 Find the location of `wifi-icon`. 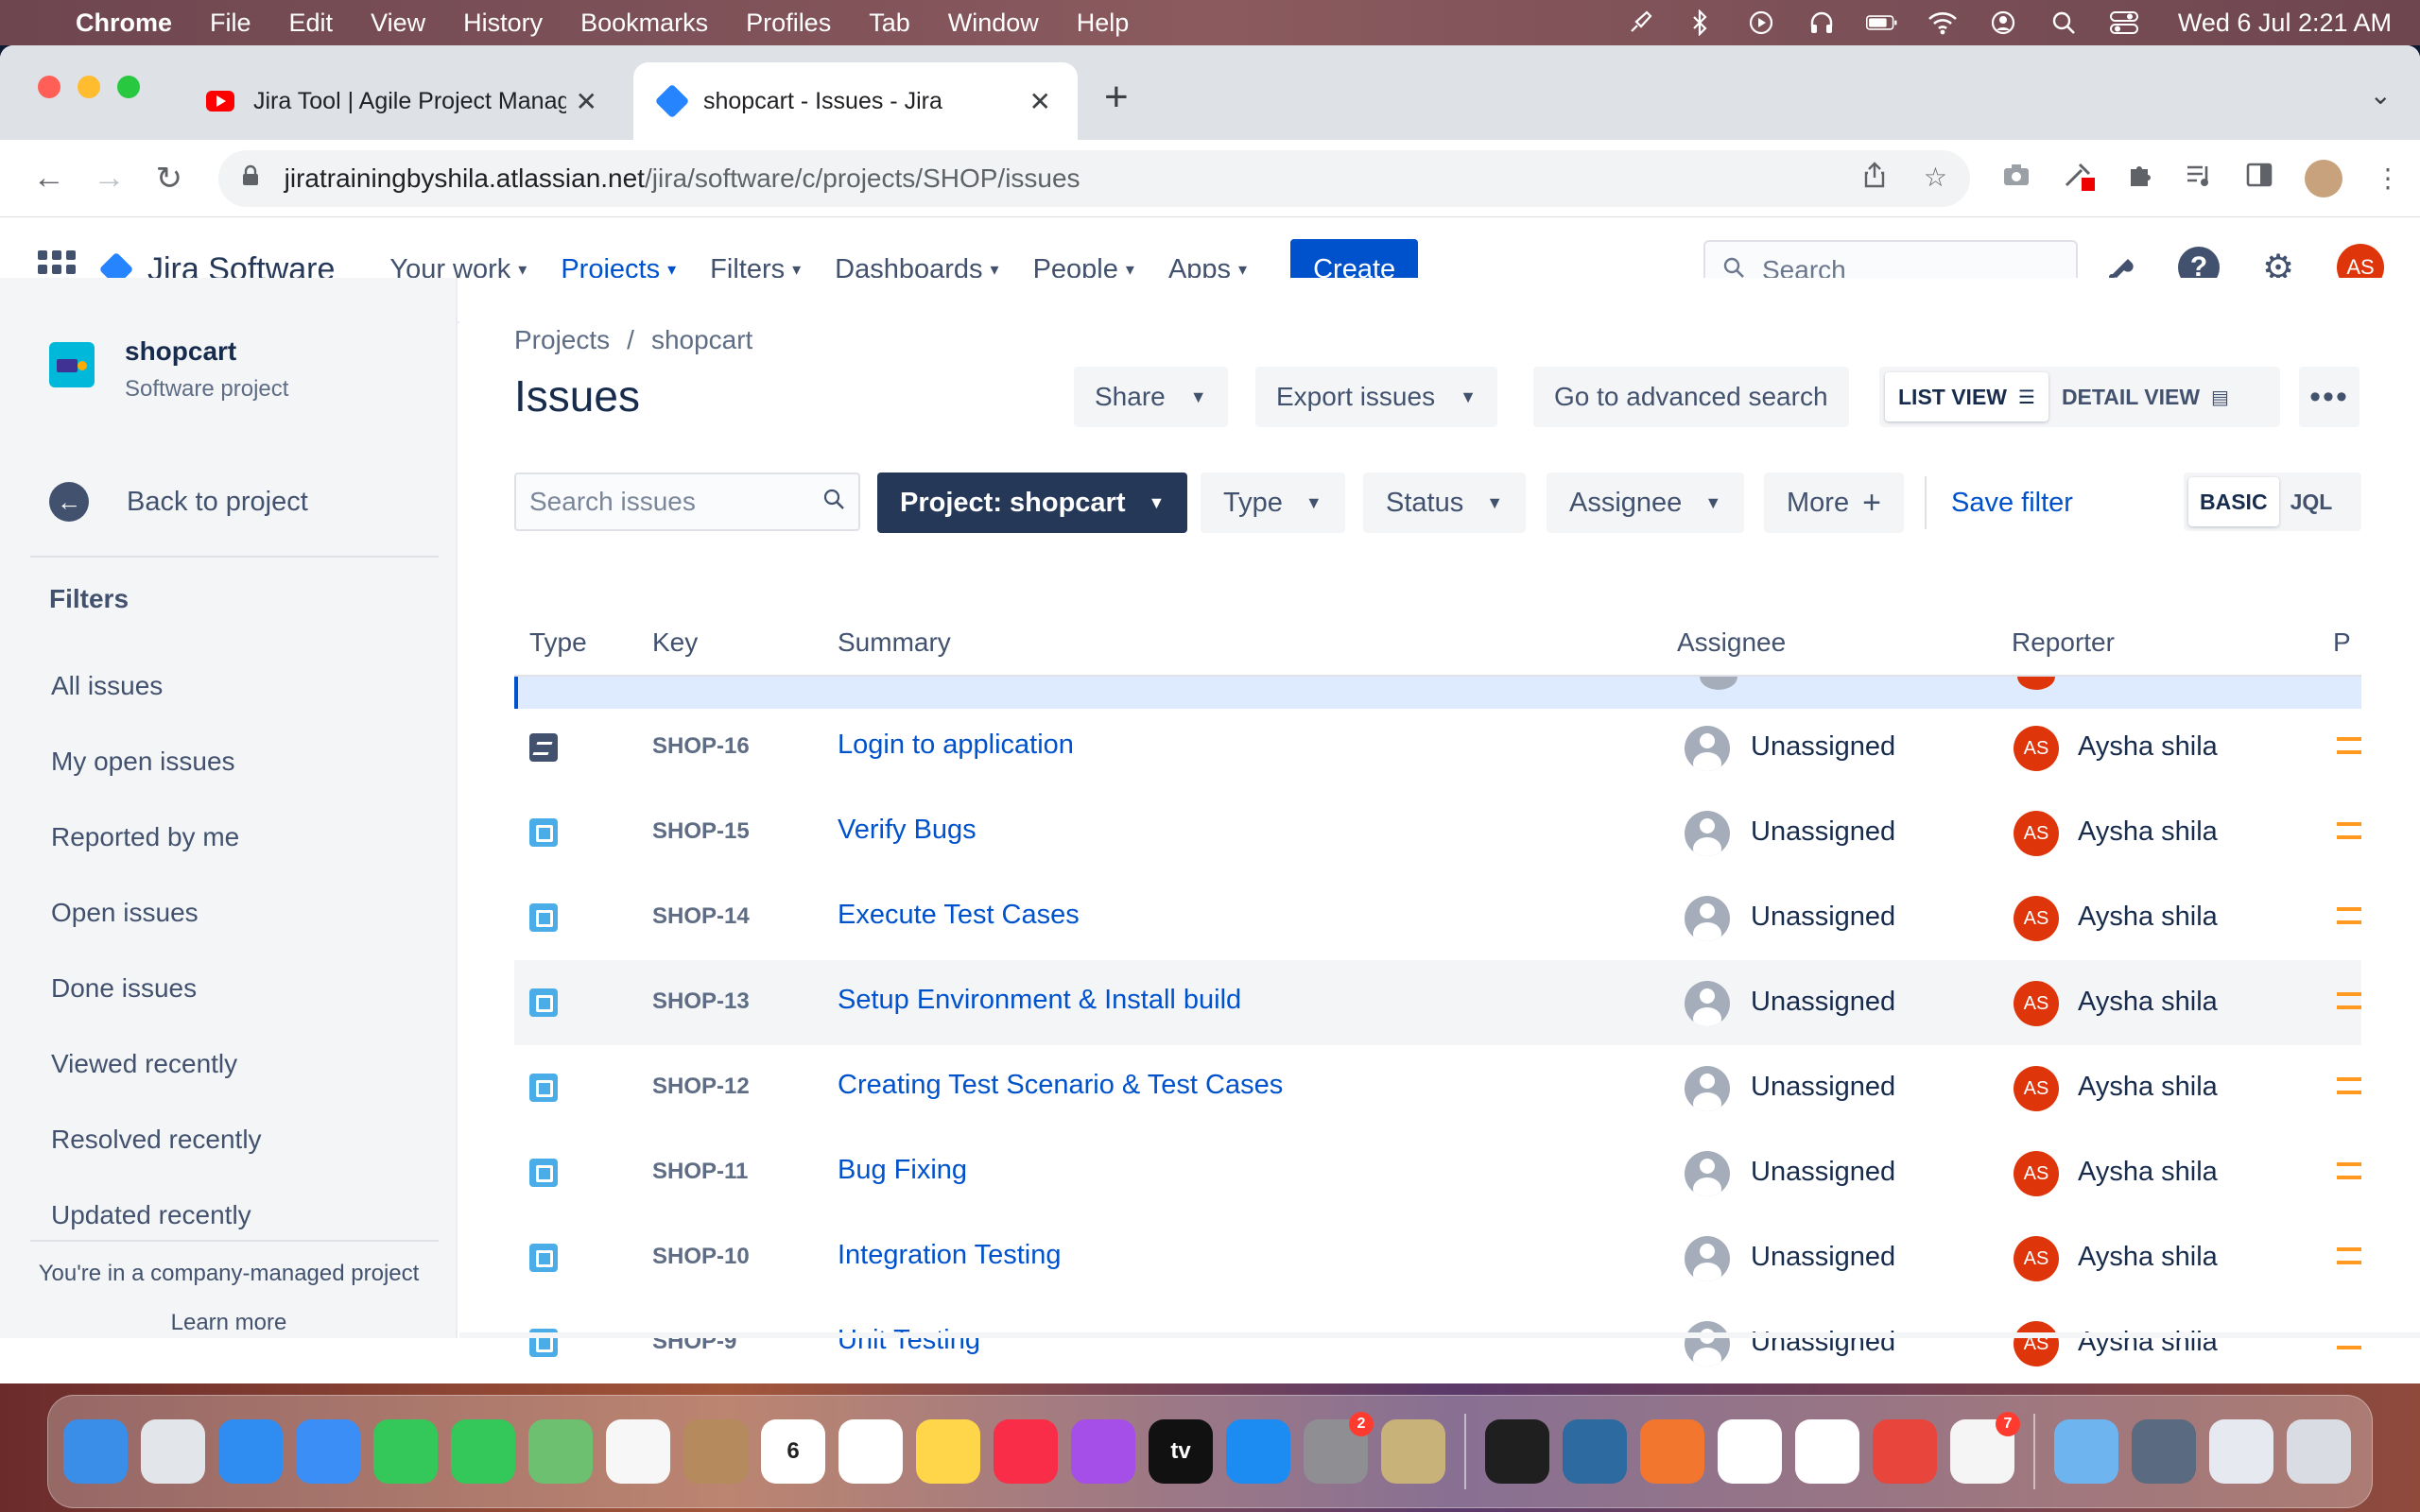

wifi-icon is located at coordinates (1943, 23).